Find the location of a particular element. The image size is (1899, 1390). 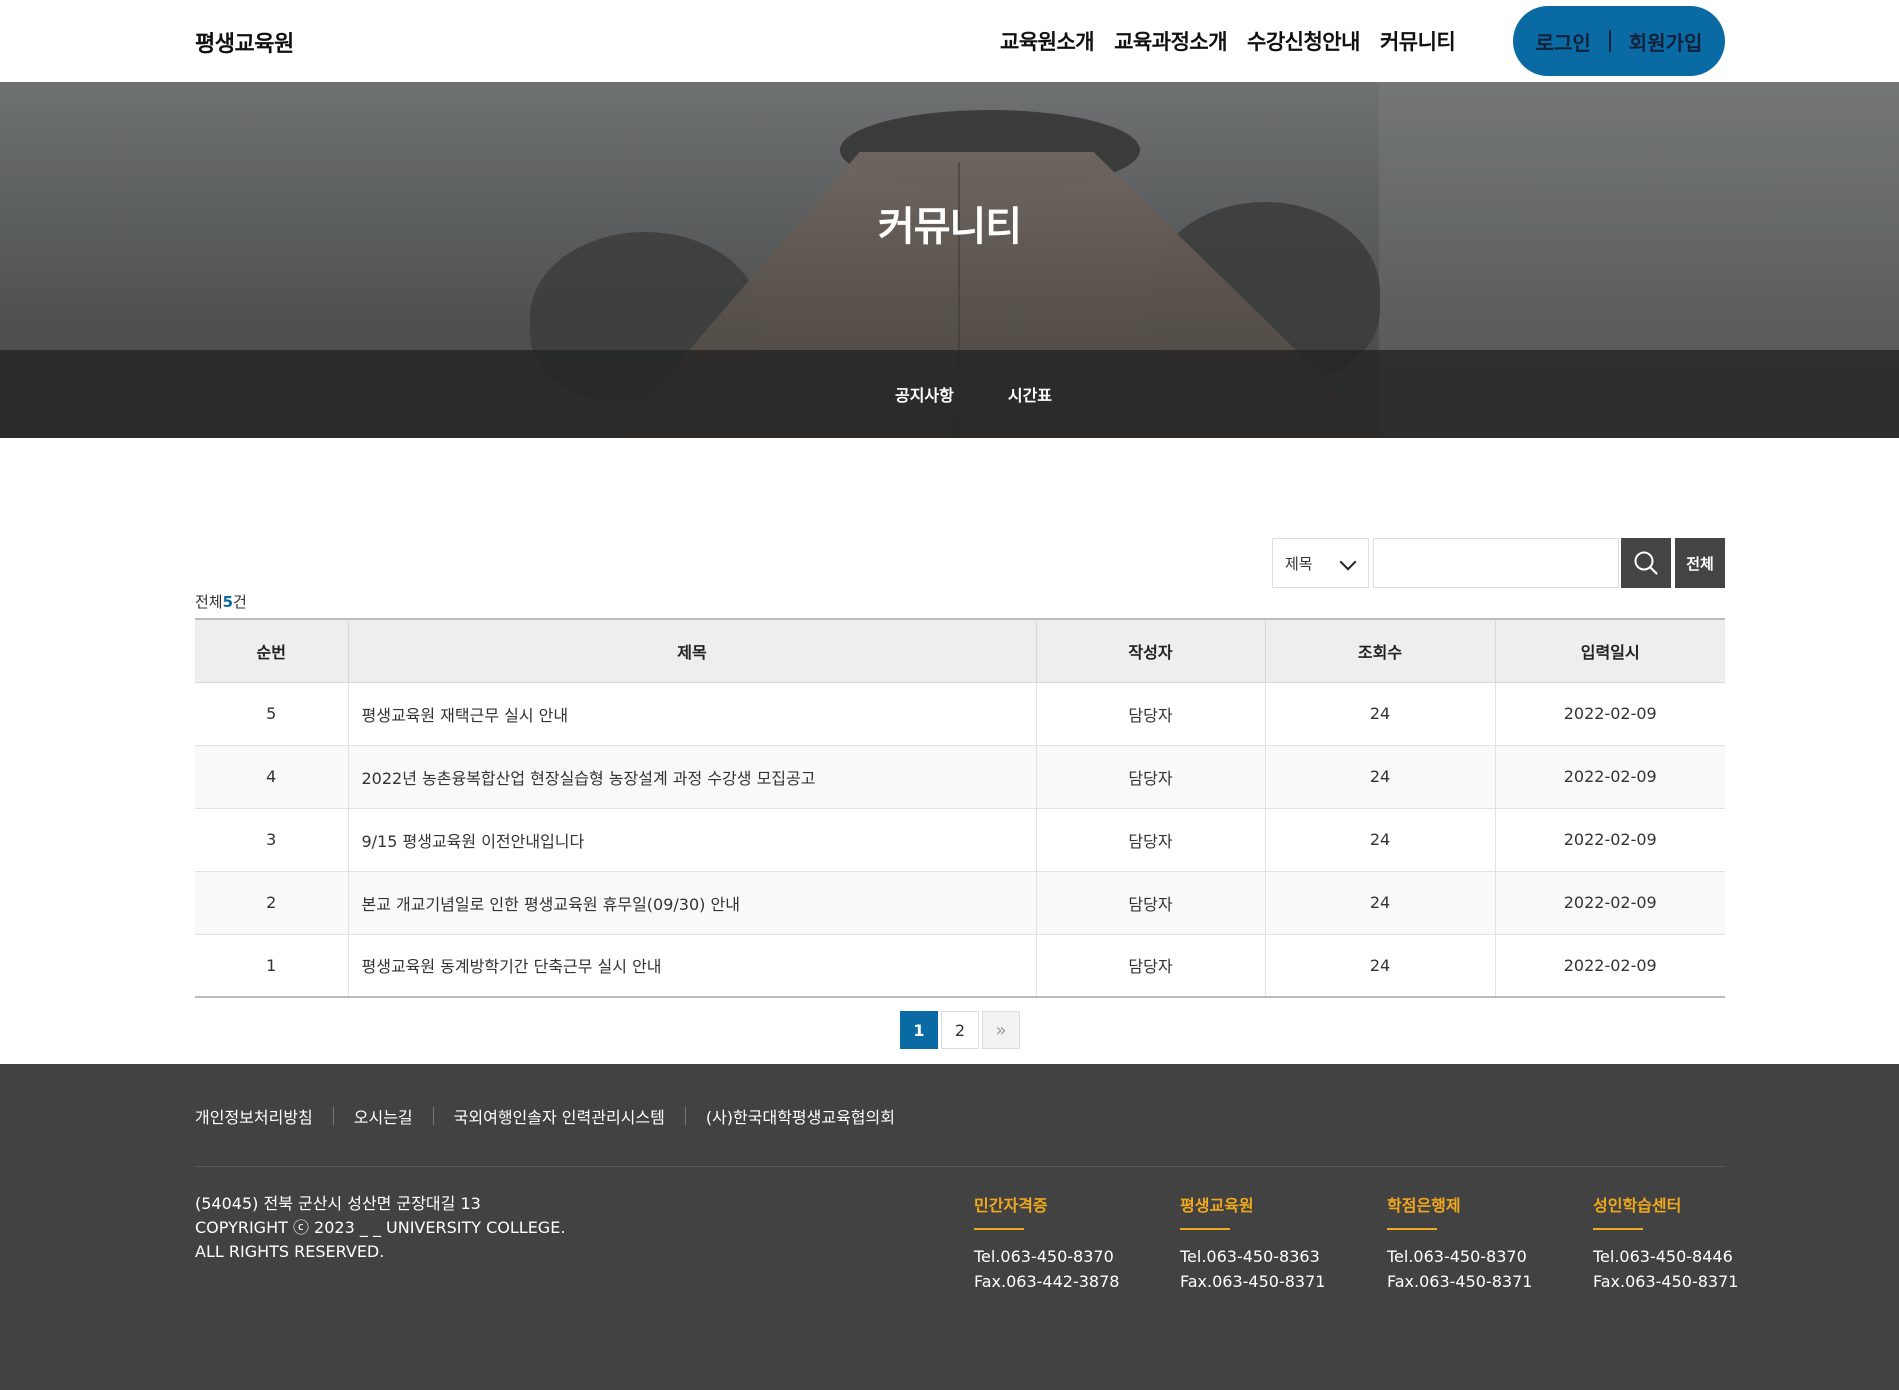

nav-item-about: 교육원소개 is located at coordinates (1047, 41).